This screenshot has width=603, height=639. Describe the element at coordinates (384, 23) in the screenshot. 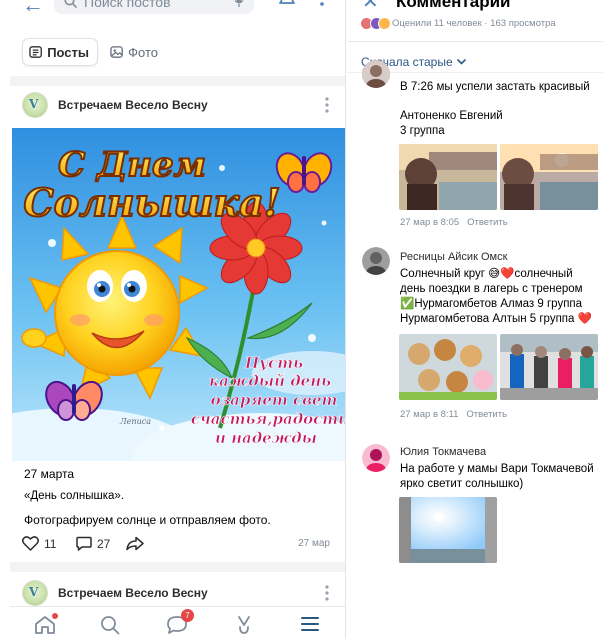

I see `reactor-avatar` at that location.